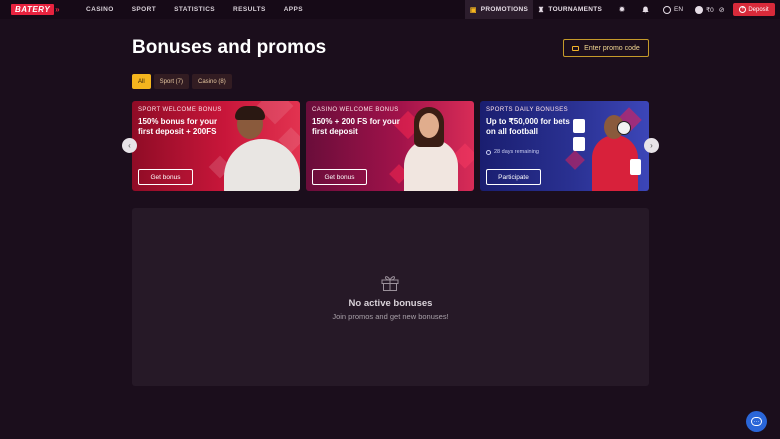  Describe the element at coordinates (575, 9) in the screenshot. I see `tab-tournaments-label: TOURNAMENTS` at that location.